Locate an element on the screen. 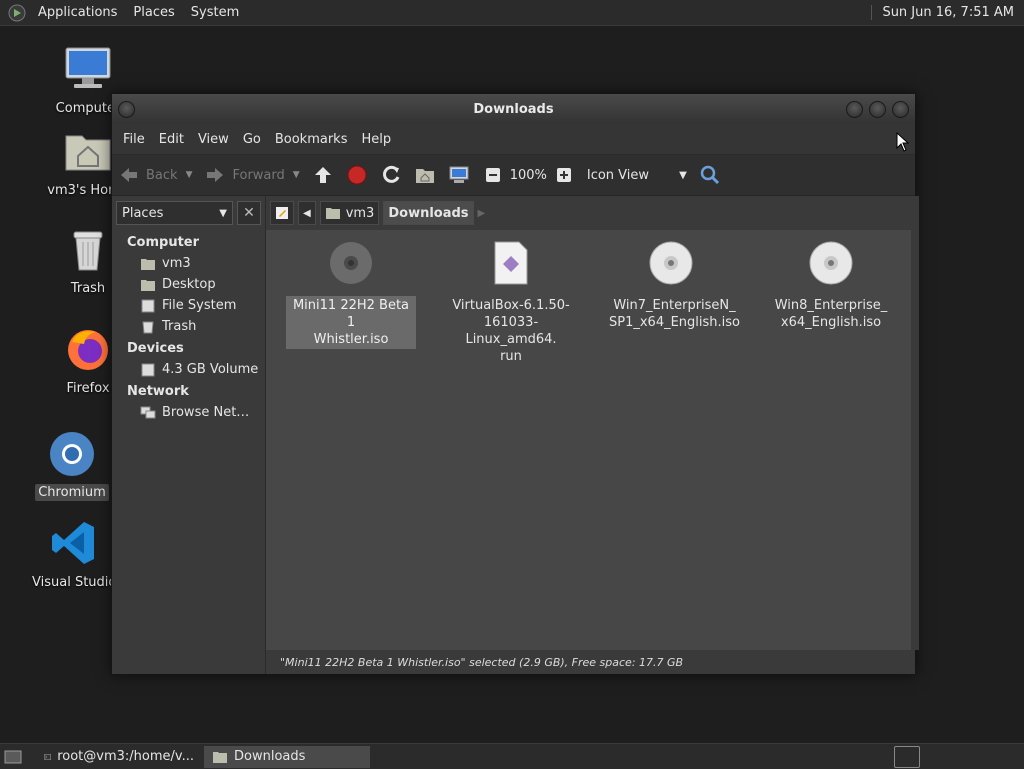 The height and width of the screenshot is (769, 1024). sidebar-mode-value: Places is located at coordinates (143, 213).